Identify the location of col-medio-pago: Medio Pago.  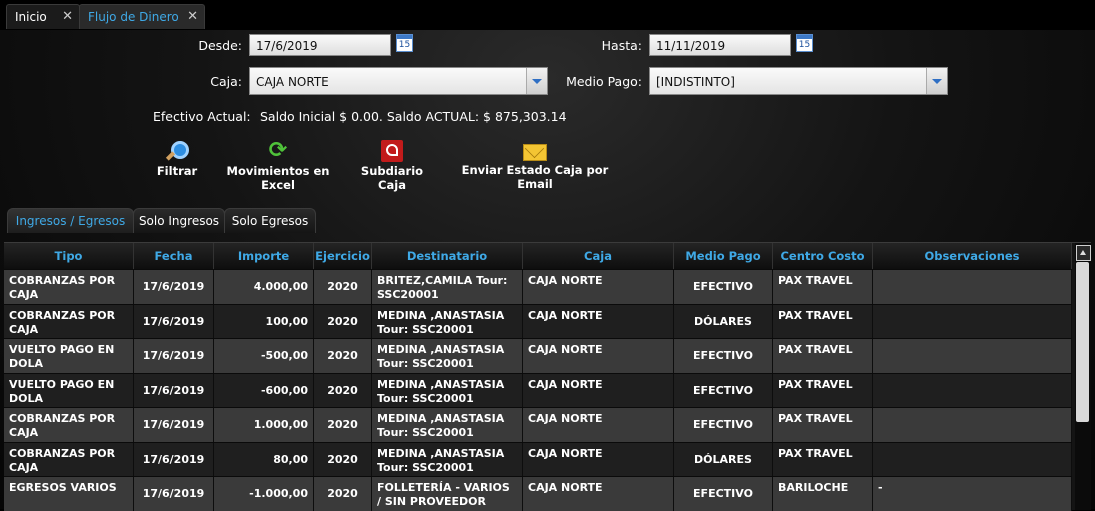
(723, 256).